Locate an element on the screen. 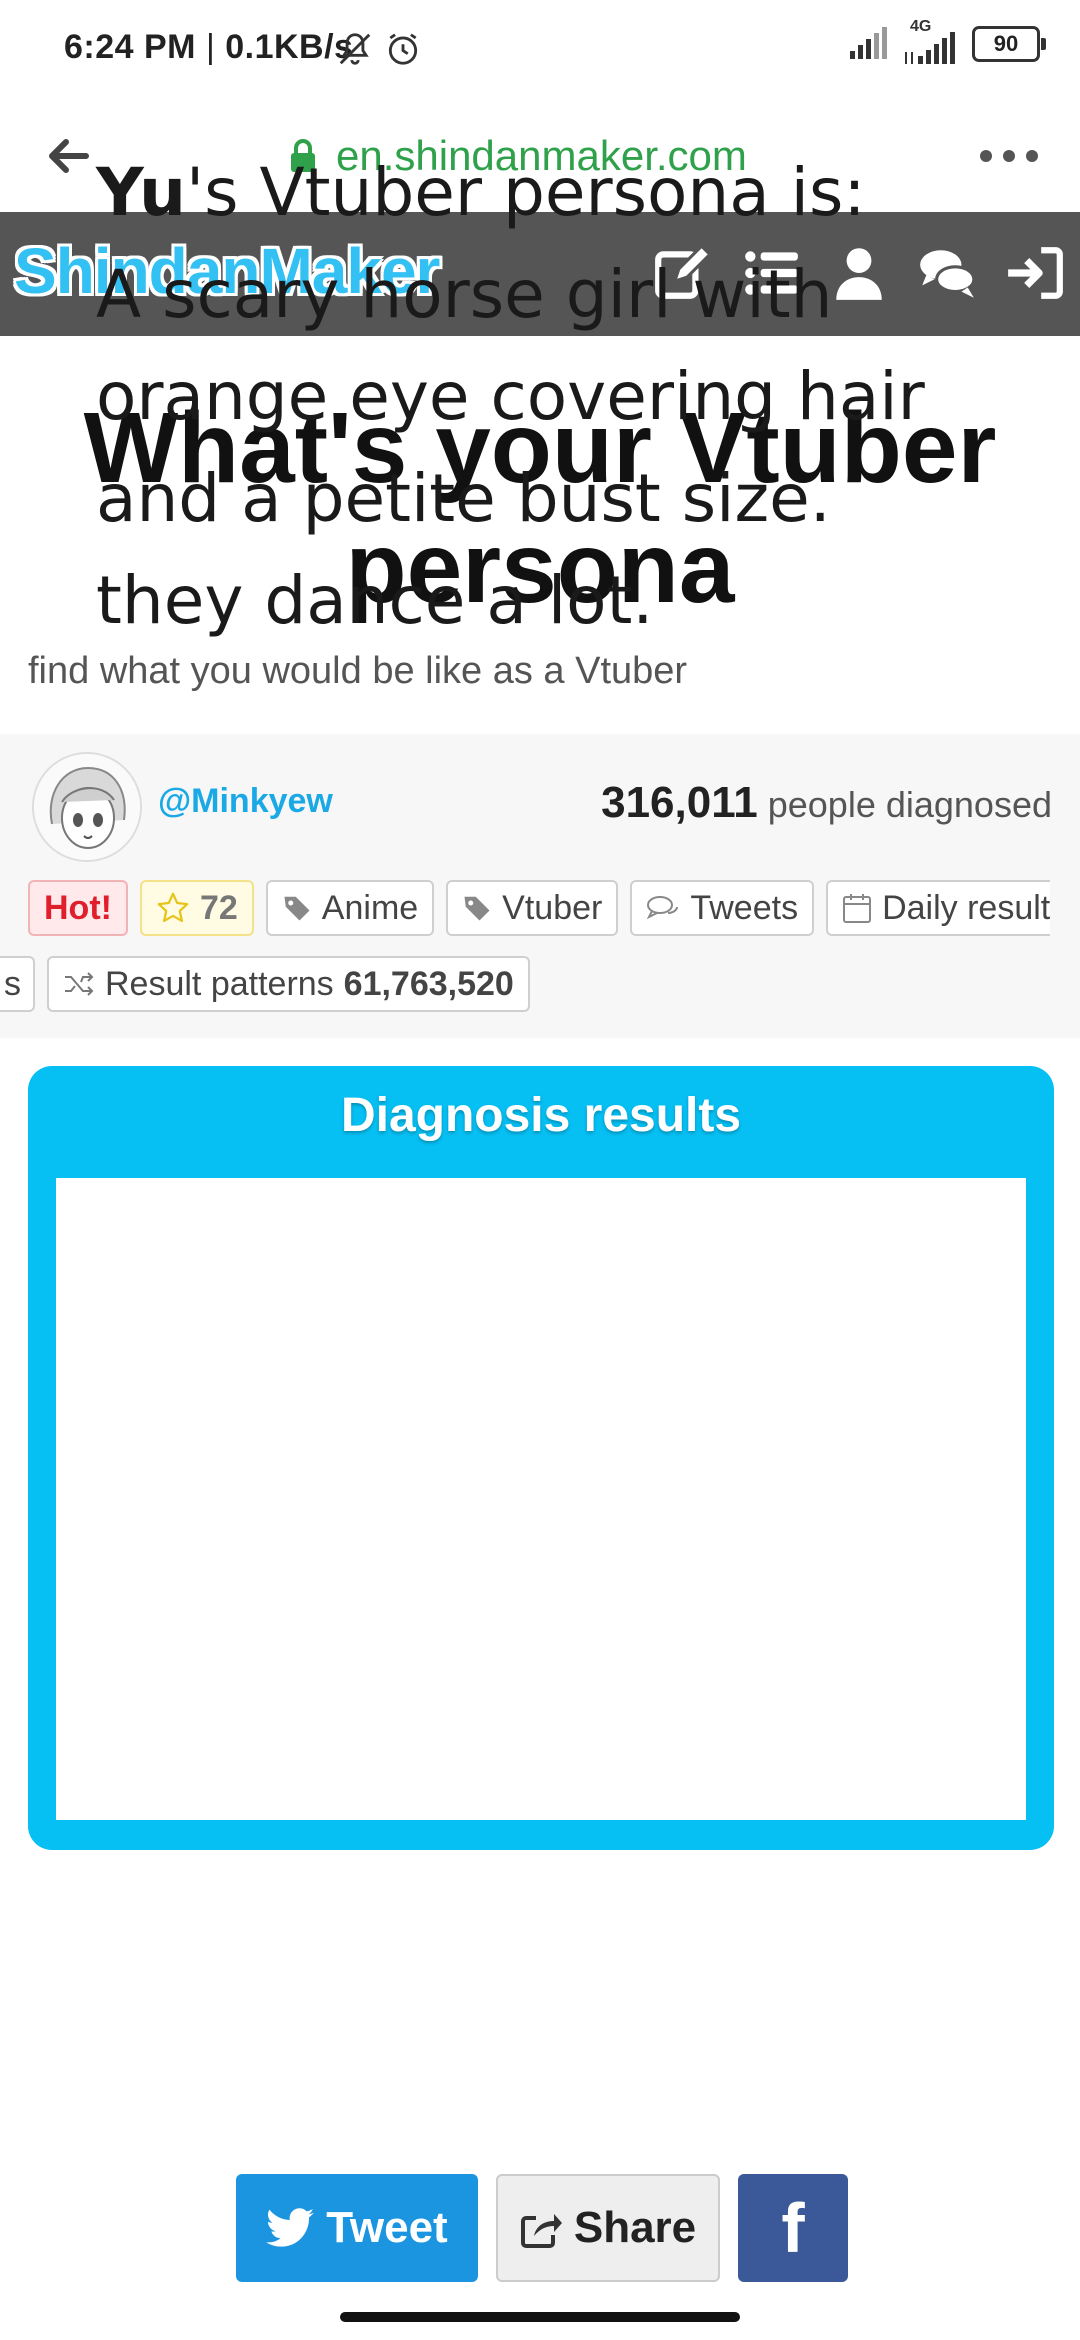 This screenshot has height=2340, width=1080. daily-results-tab-continued: s is located at coordinates (17, 984).